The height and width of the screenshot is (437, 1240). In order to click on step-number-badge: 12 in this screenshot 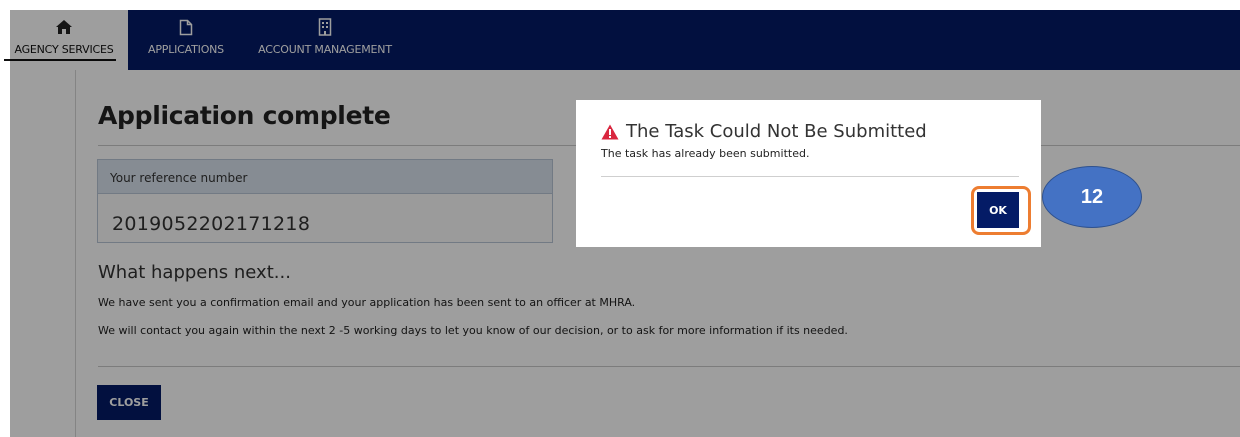, I will do `click(1092, 197)`.